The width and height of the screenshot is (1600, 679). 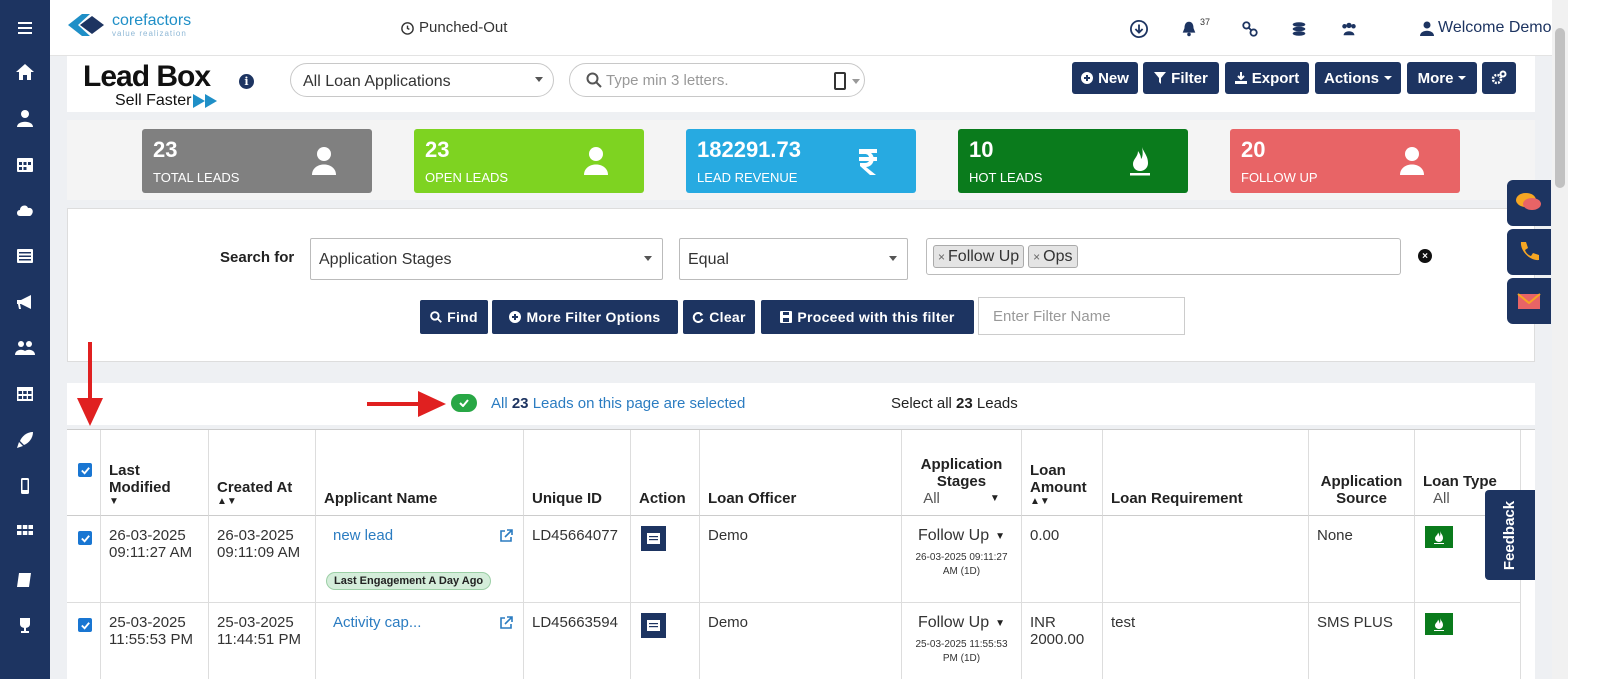 I want to click on header-label: Loan Type, so click(x=1460, y=481).